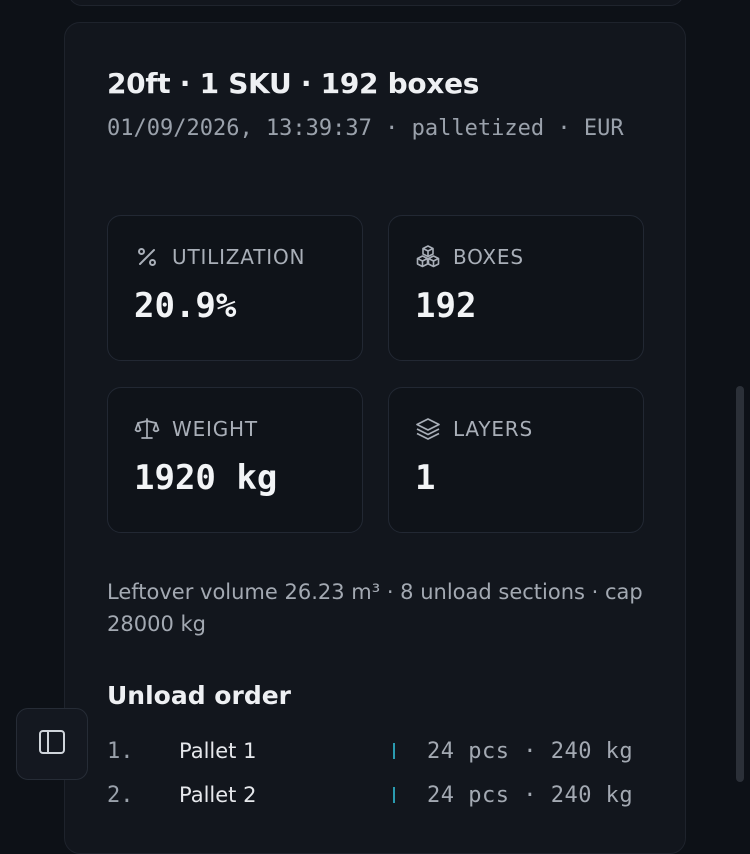 The width and height of the screenshot is (750, 854). Describe the element at coordinates (740, 584) in the screenshot. I see `scrollbar-thumb` at that location.